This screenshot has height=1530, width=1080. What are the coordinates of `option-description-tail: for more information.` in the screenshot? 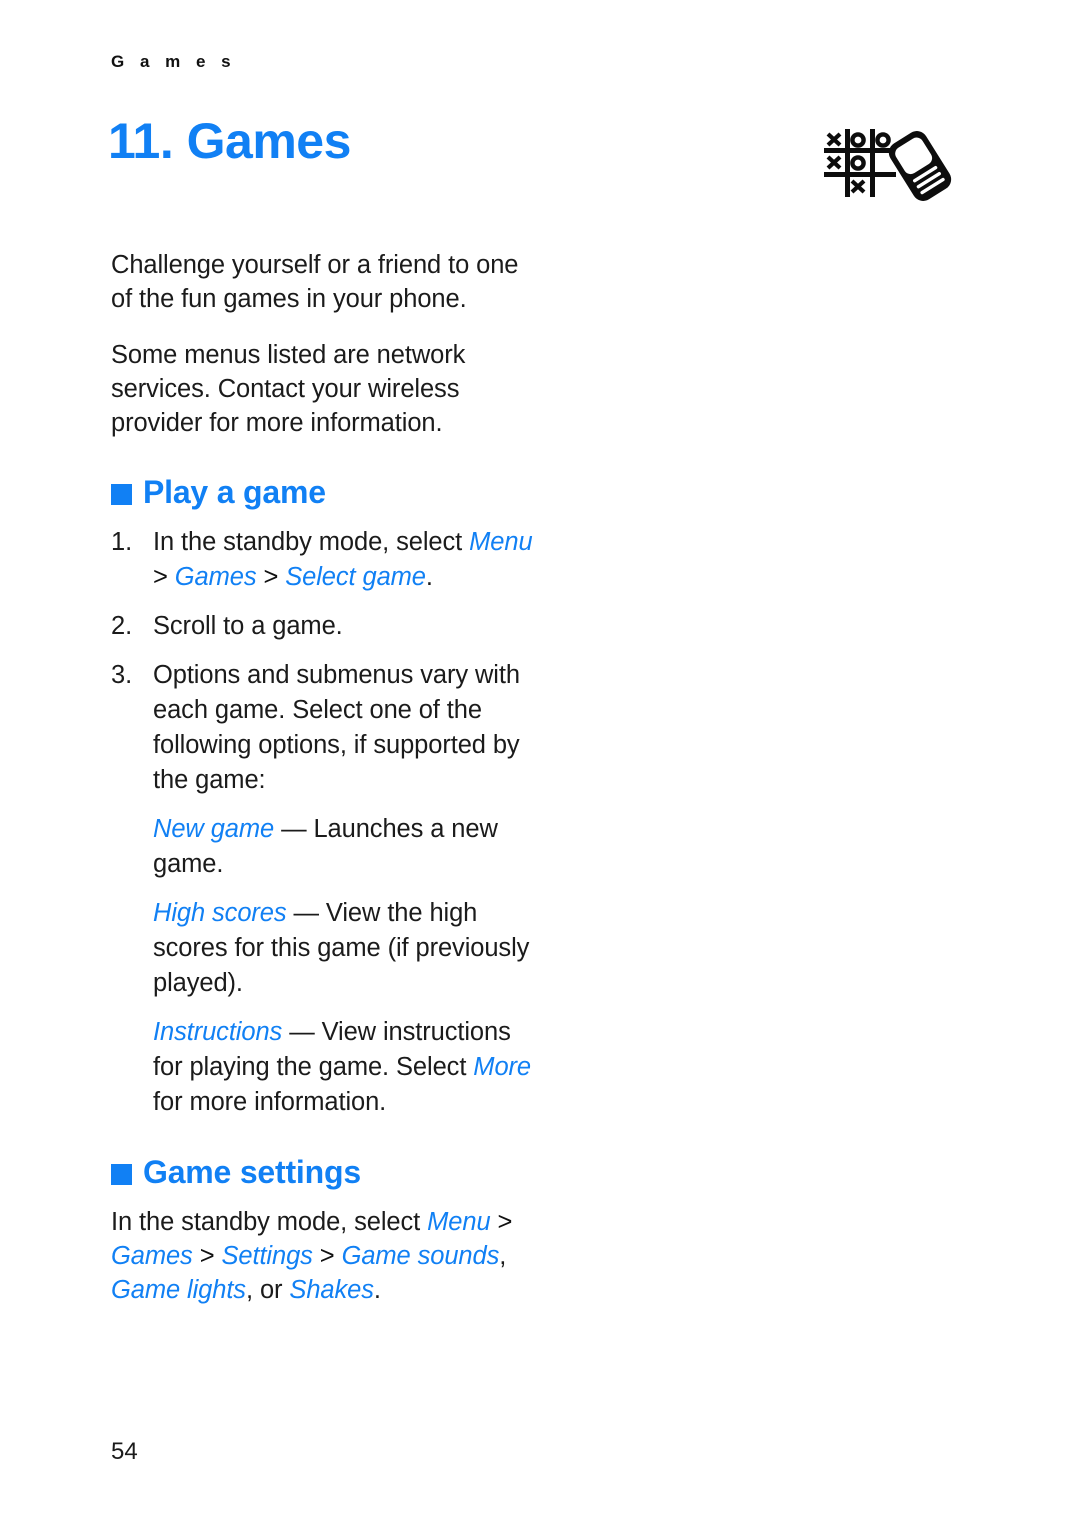 It's located at (270, 1102).